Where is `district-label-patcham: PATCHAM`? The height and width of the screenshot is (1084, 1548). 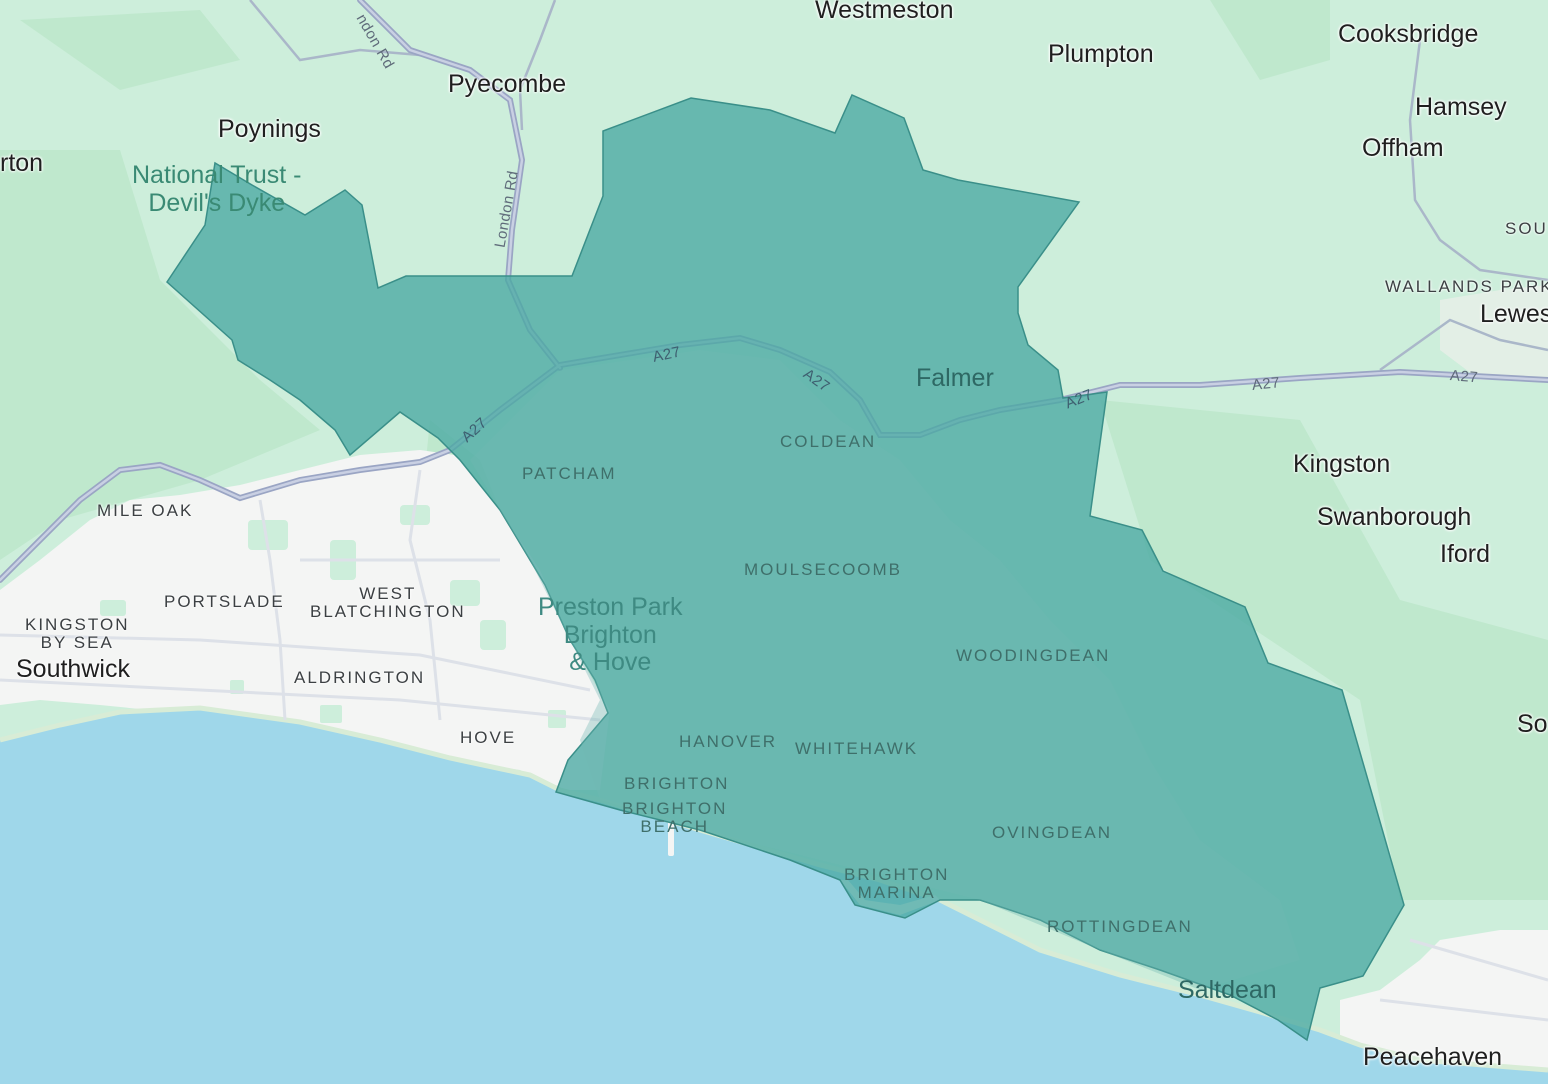 district-label-patcham: PATCHAM is located at coordinates (569, 473).